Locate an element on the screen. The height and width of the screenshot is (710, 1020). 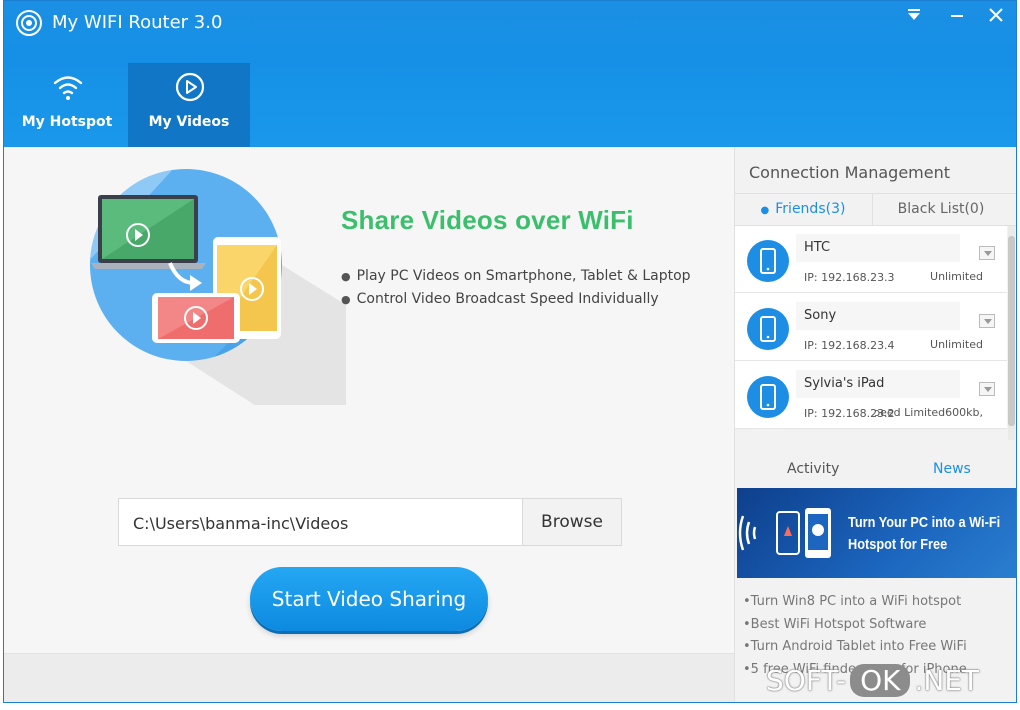
minimize-icon is located at coordinates (957, 16).